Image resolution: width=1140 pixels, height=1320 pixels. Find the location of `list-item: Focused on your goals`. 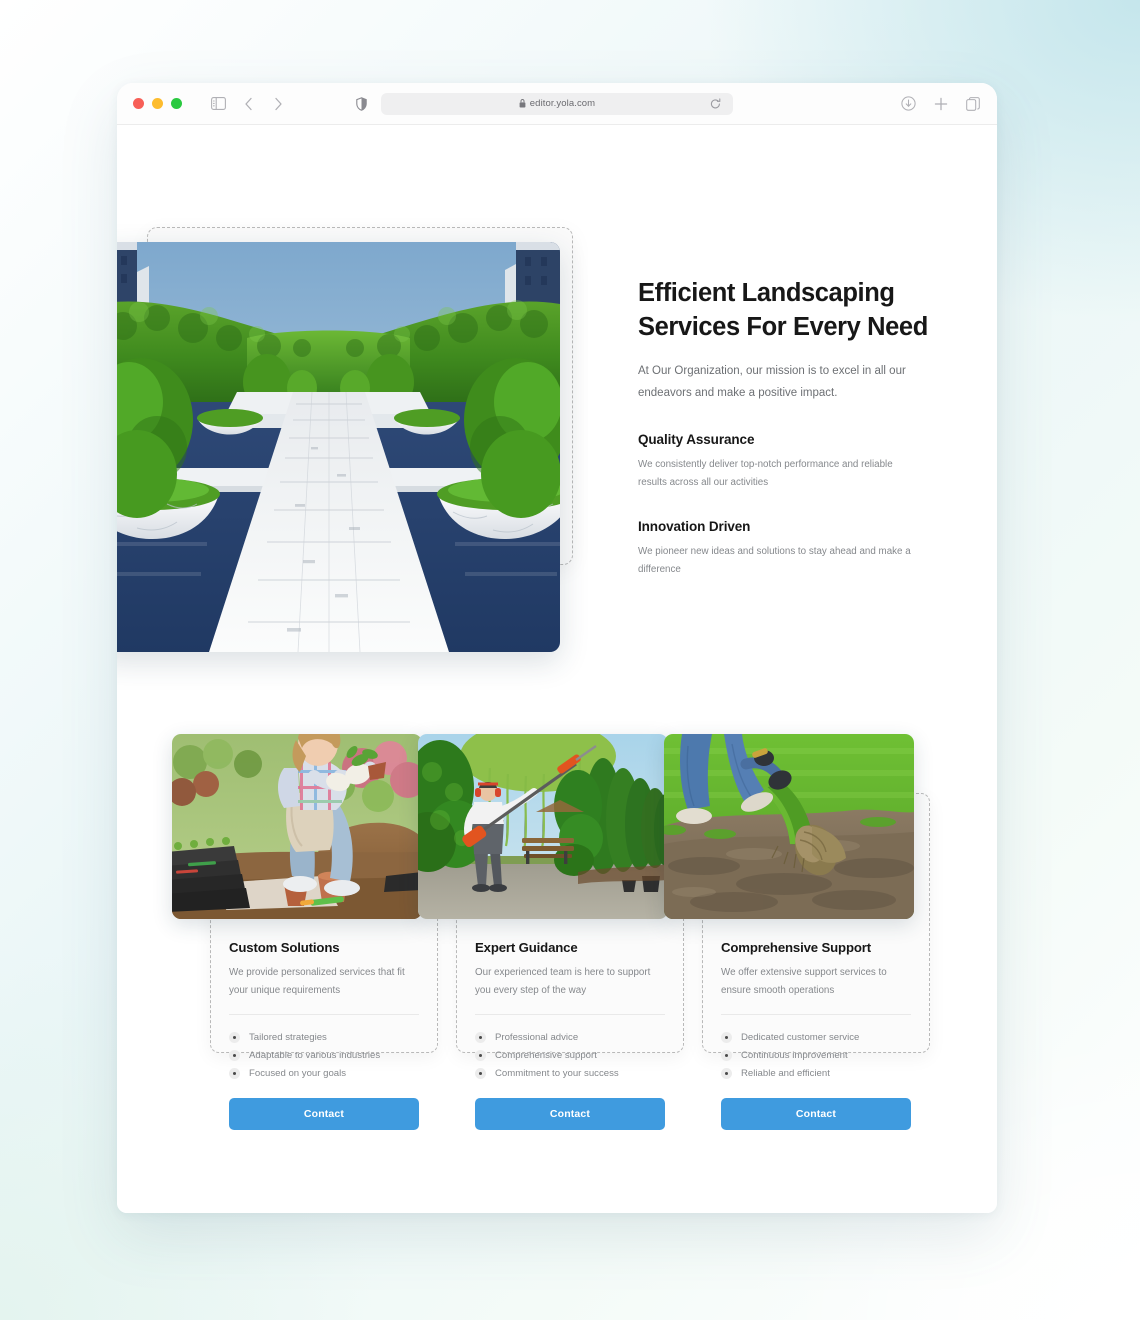

list-item: Focused on your goals is located at coordinates (324, 1073).